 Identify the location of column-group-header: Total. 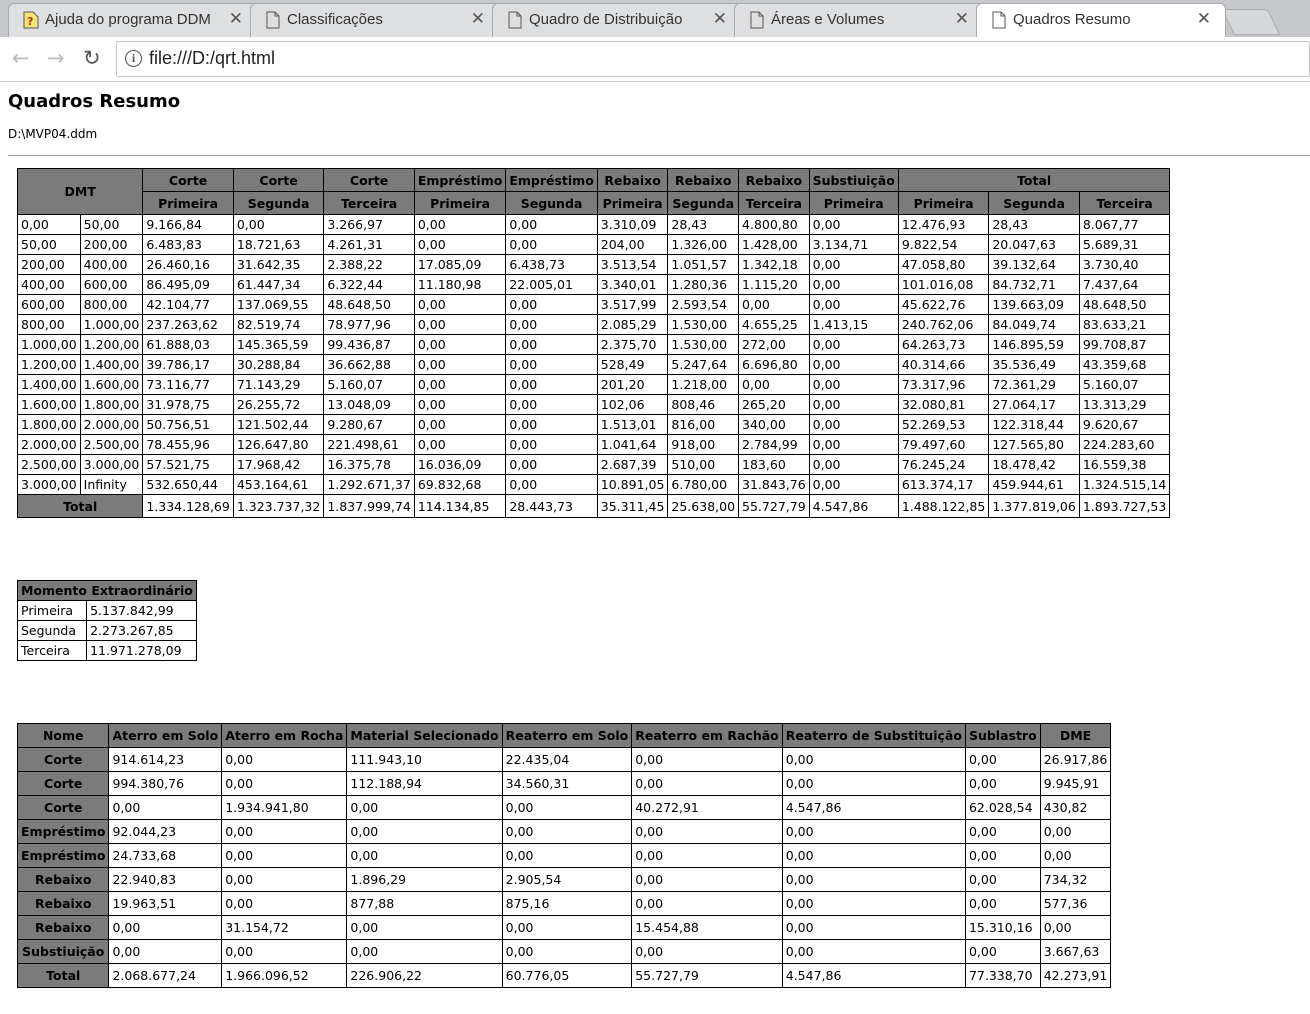
(1034, 180).